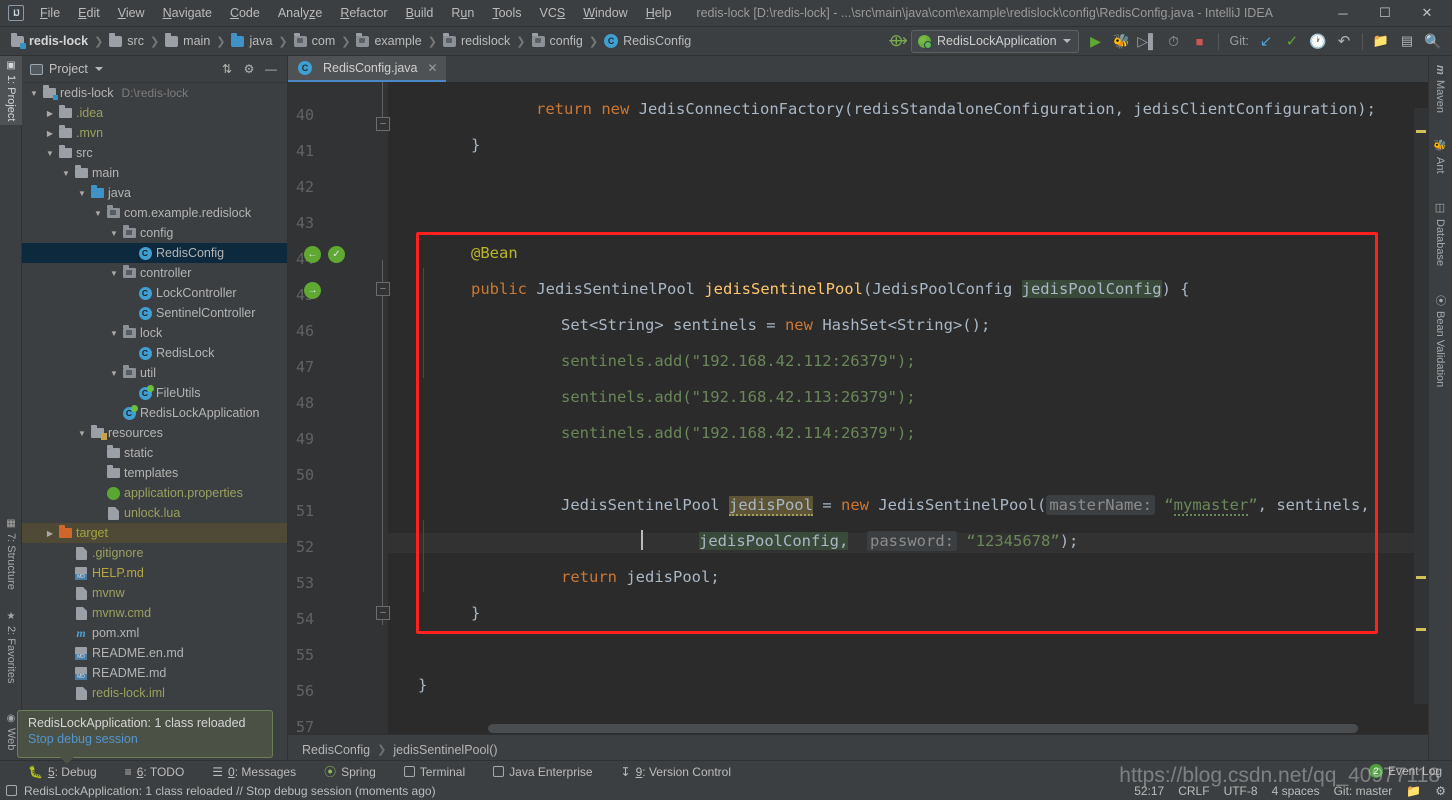 The image size is (1452, 800). What do you see at coordinates (145, 739) in the screenshot?
I see `balloon-stop-debug-link: Stop debug session` at bounding box center [145, 739].